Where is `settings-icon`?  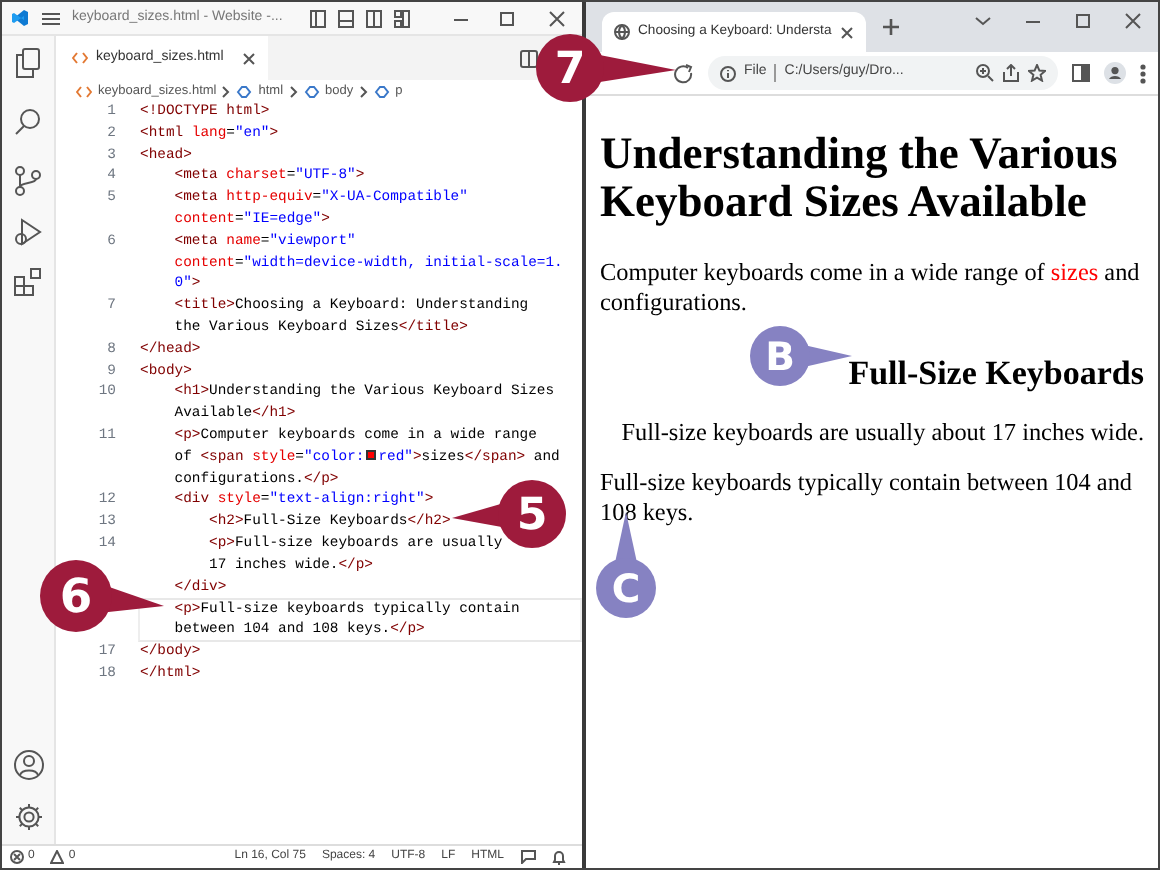
settings-icon is located at coordinates (28, 817).